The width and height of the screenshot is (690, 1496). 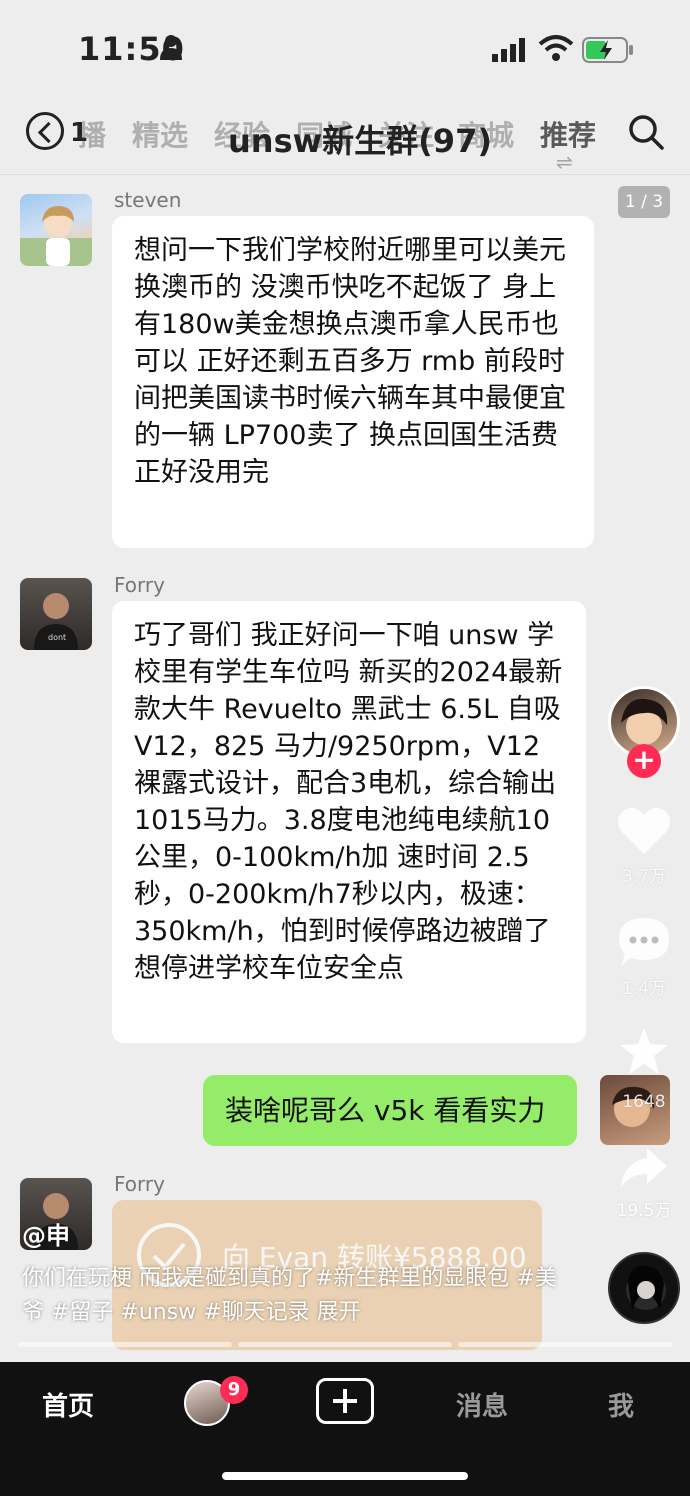 I want to click on status-bar: 11:50, so click(x=345, y=50).